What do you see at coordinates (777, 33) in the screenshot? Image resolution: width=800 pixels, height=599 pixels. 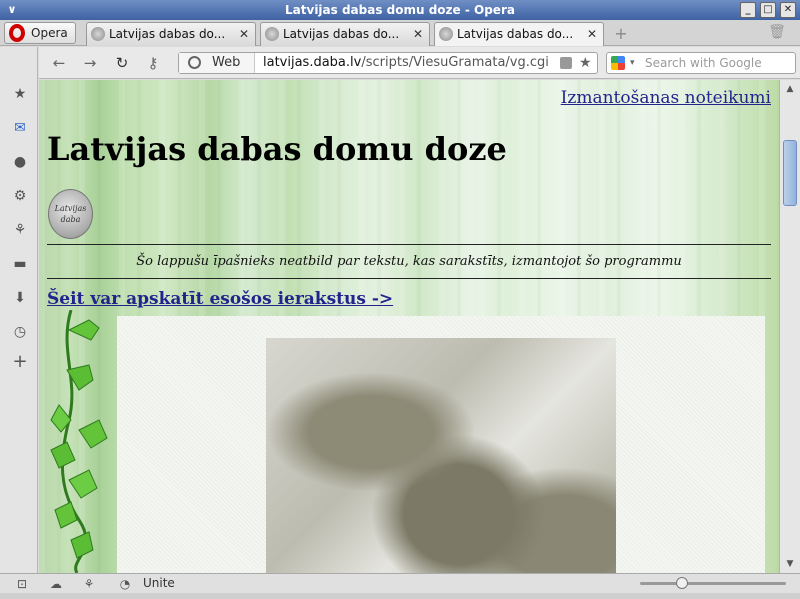 I see `trash-icon: 🗑` at bounding box center [777, 33].